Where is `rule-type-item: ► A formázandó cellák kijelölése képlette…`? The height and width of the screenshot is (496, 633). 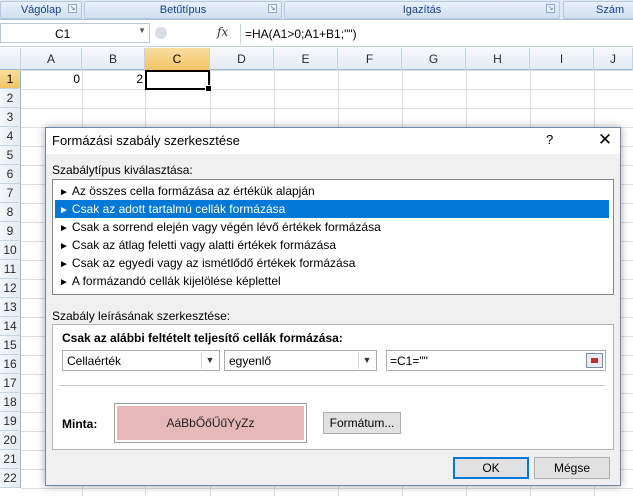
rule-type-item: ► A formázandó cellák kijelölése képlette… is located at coordinates (332, 281).